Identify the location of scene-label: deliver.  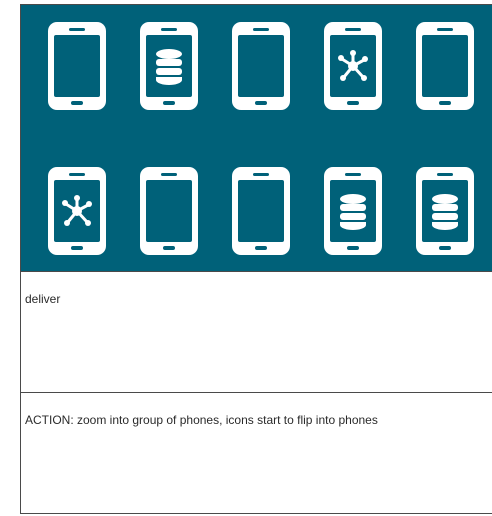
(43, 299).